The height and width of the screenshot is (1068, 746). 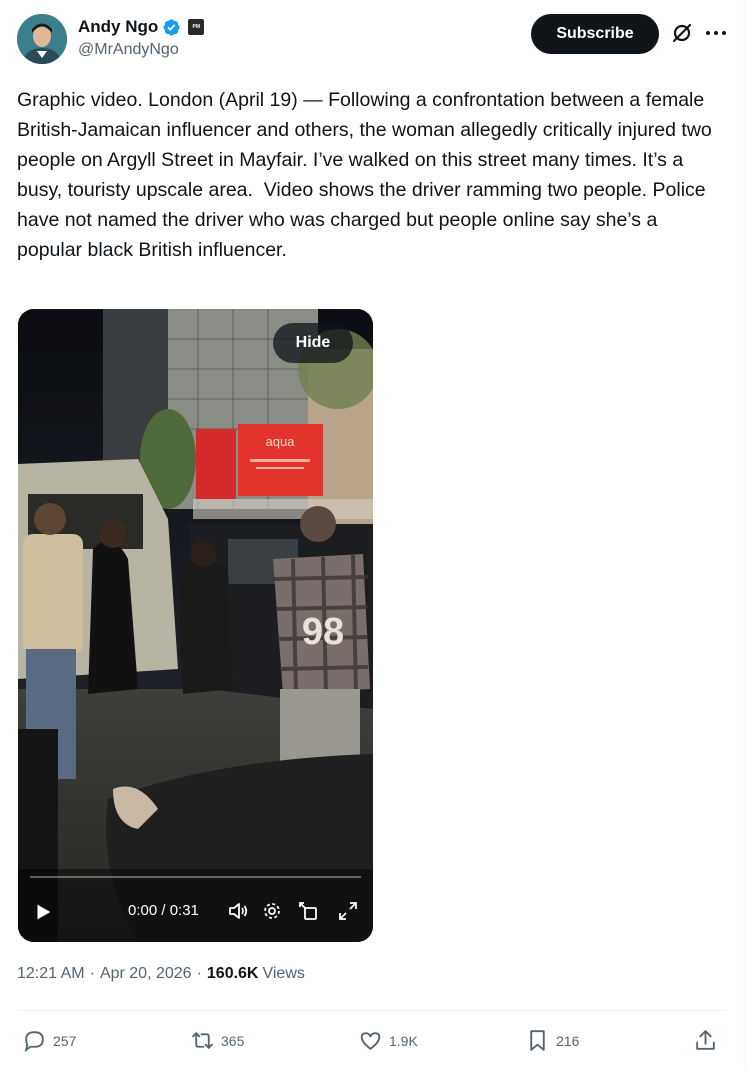 What do you see at coordinates (308, 911) in the screenshot?
I see `pip-icon` at bounding box center [308, 911].